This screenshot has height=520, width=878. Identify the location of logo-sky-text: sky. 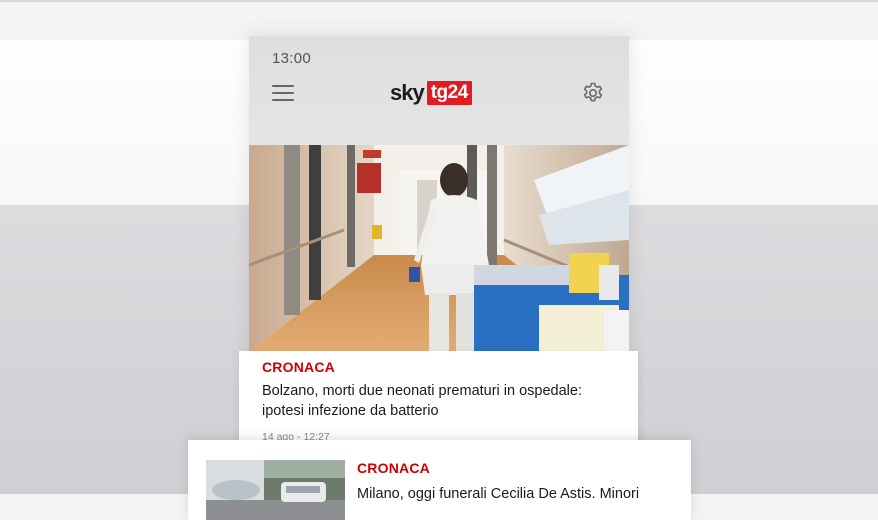
(407, 92).